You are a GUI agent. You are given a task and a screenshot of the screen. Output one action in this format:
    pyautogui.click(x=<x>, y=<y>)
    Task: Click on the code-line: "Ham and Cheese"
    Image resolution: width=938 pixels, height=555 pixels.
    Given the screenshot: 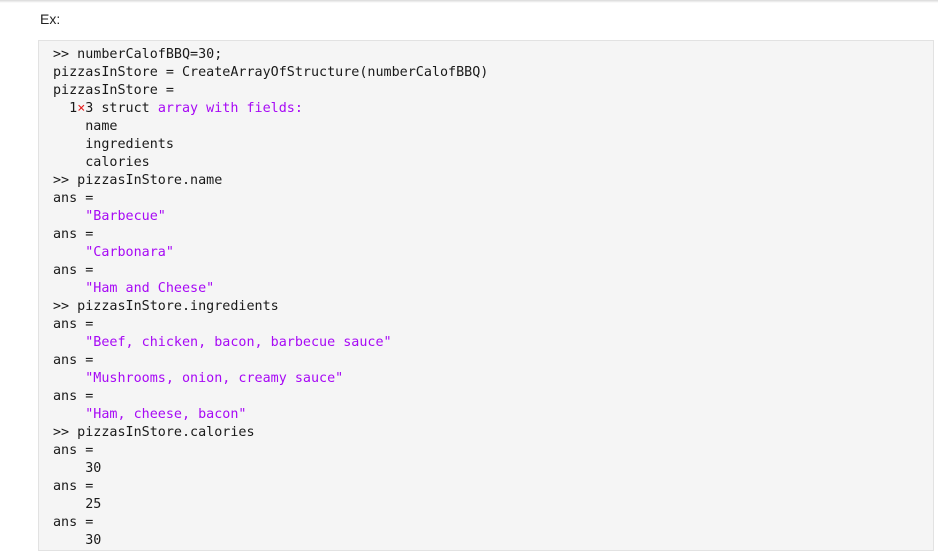 What is the action you would take?
    pyautogui.click(x=270, y=289)
    